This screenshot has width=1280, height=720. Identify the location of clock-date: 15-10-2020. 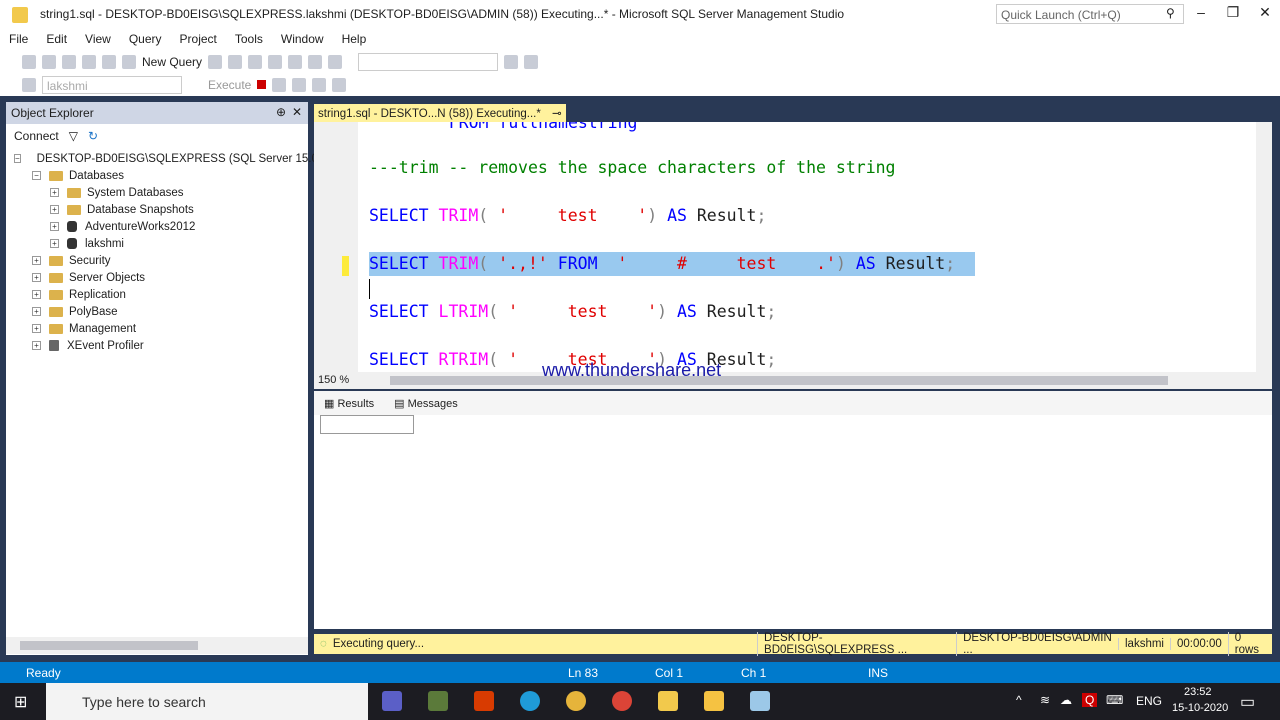
(1200, 708).